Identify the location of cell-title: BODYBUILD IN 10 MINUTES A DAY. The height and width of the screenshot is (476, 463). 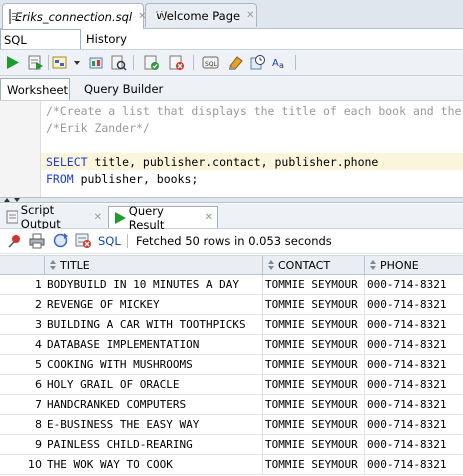
(154, 284).